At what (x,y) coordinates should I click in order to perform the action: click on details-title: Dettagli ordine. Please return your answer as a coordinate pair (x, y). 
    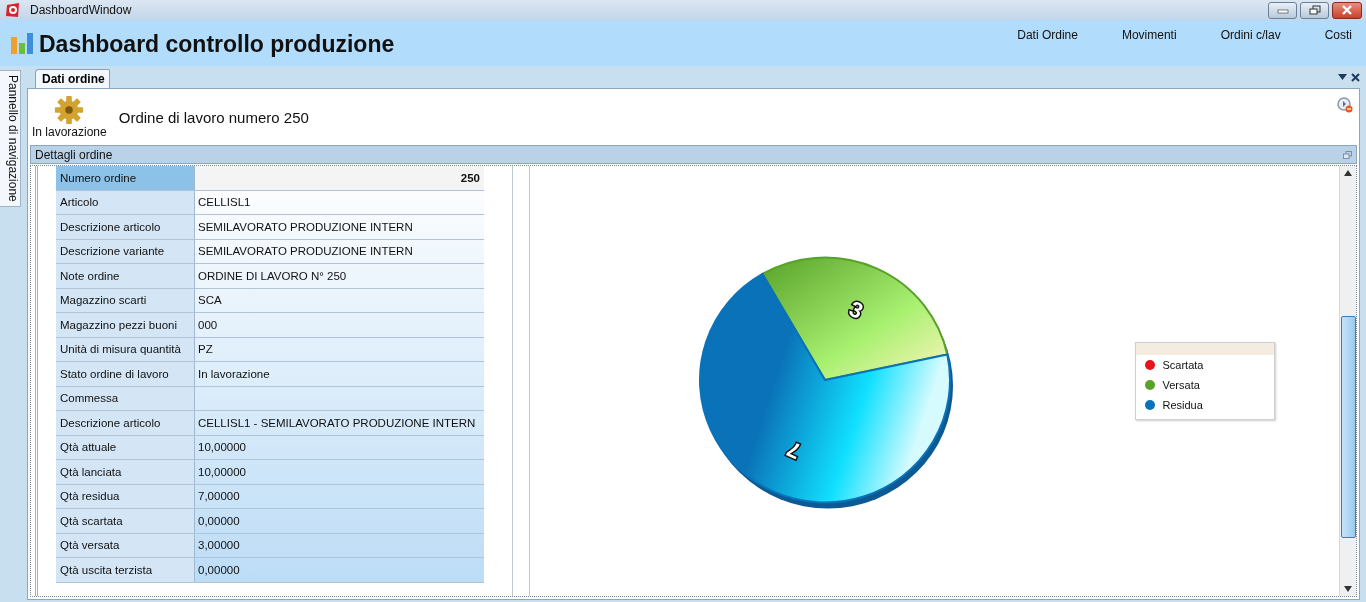
    Looking at the image, I should click on (74, 154).